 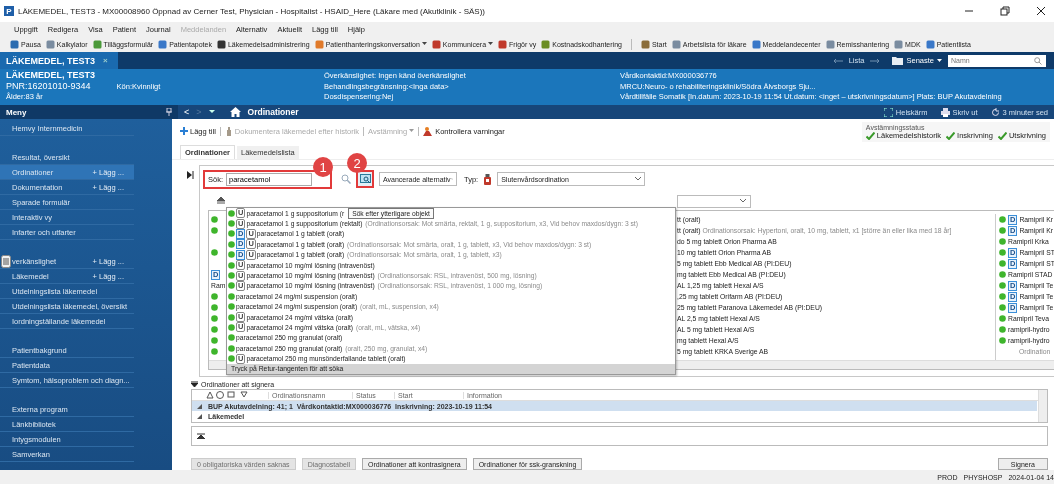 I want to click on pin-icon, so click(x=169, y=112).